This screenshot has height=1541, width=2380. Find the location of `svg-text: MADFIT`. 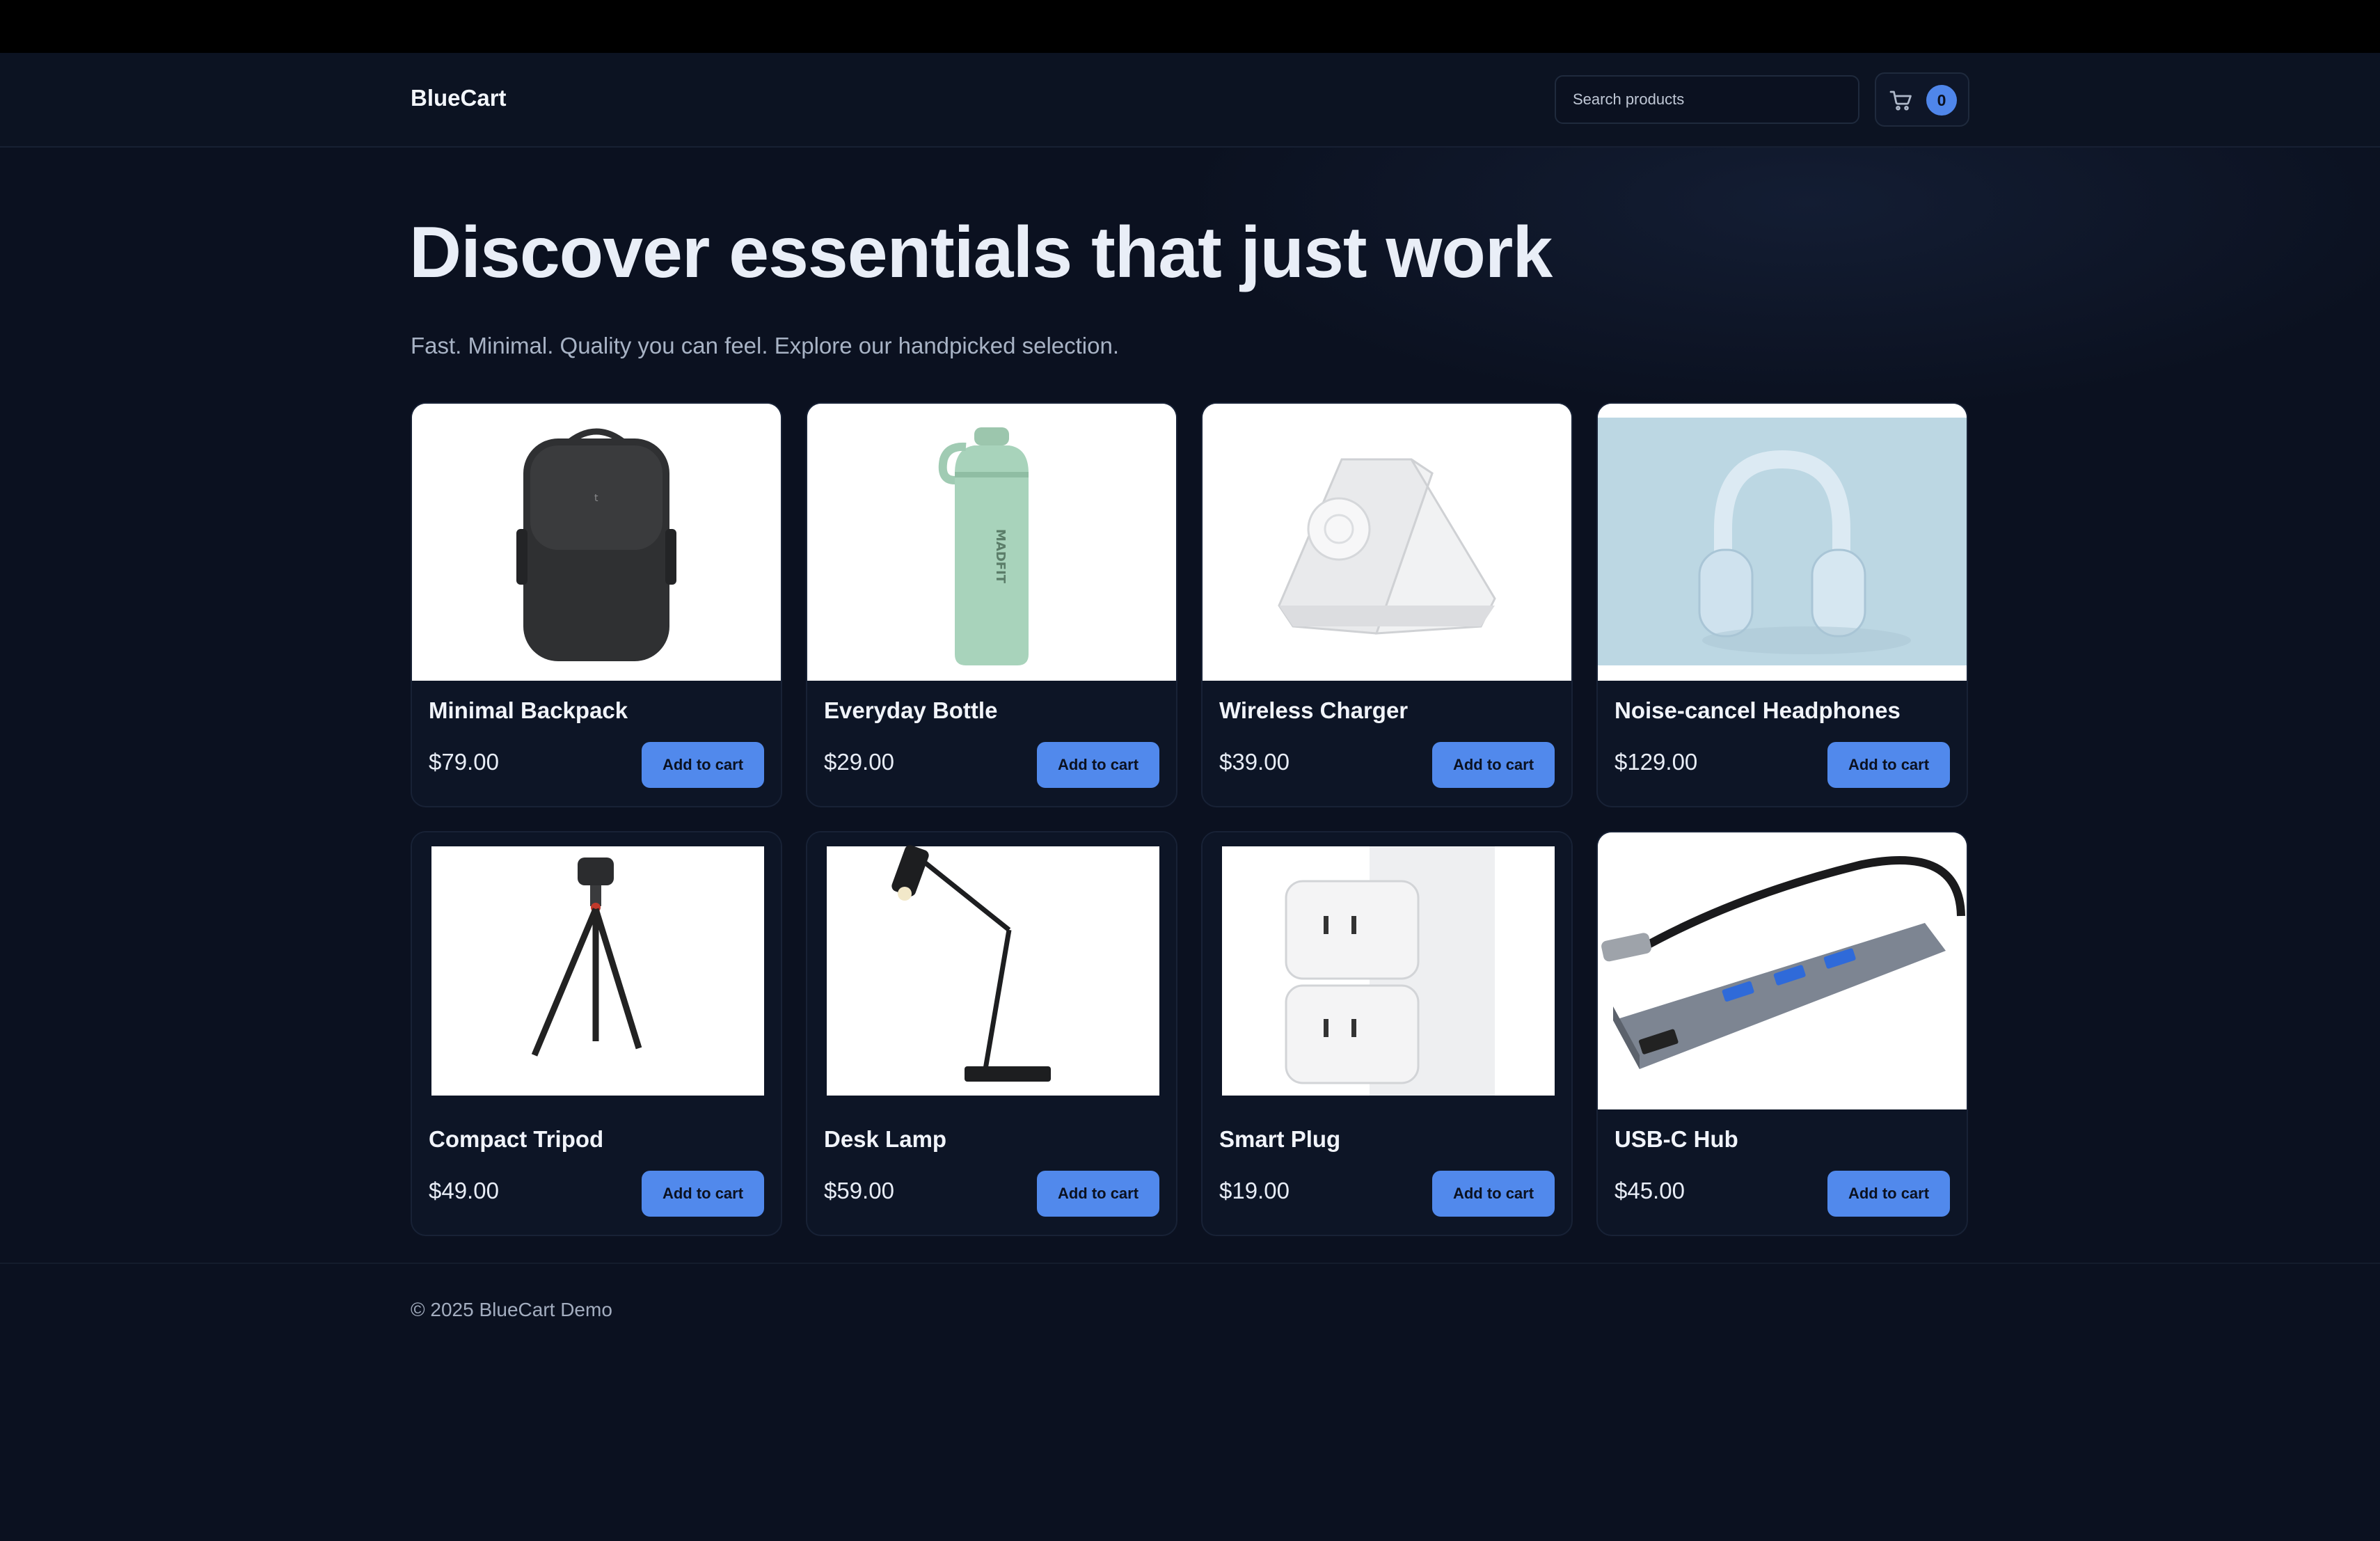

svg-text: MADFIT is located at coordinates (1000, 556).